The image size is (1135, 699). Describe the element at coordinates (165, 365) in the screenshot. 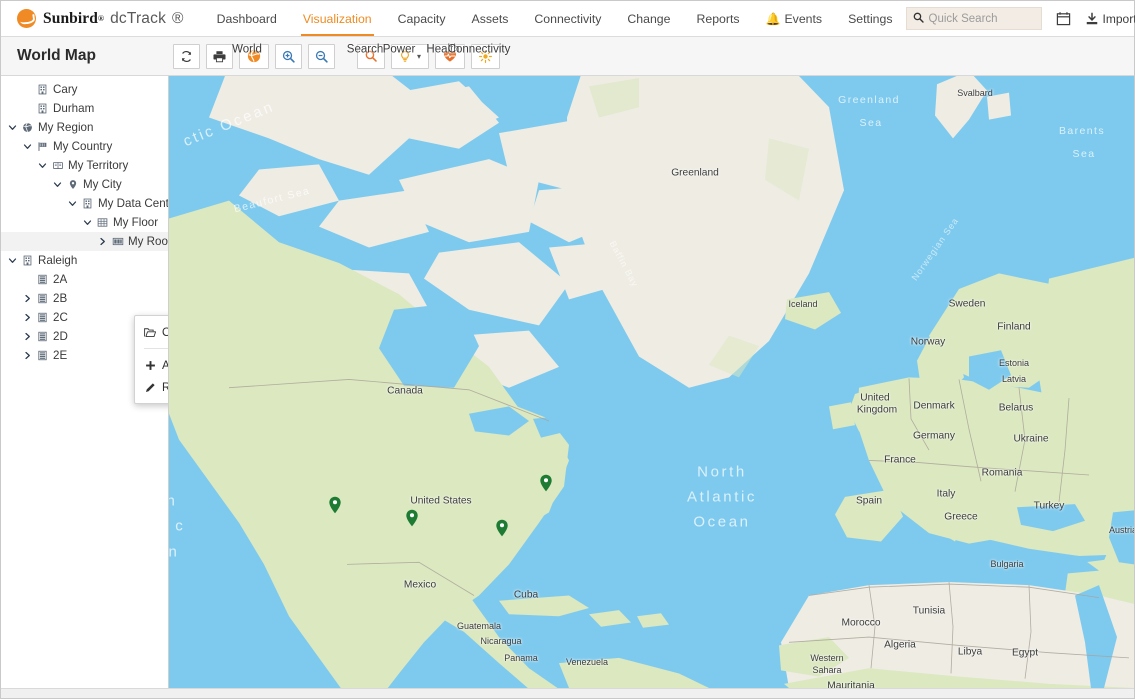

I see `context-menu-label: Add Item` at that location.